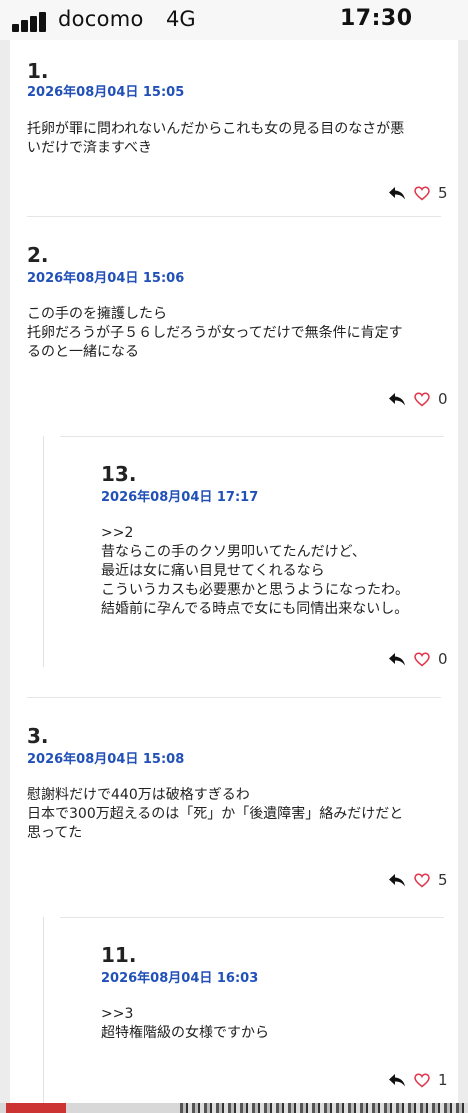 The height and width of the screenshot is (1113, 468). What do you see at coordinates (233, 552) in the screenshot?
I see `comment-line: 昔ならこの手のクソ男叩いてたんだけど、` at bounding box center [233, 552].